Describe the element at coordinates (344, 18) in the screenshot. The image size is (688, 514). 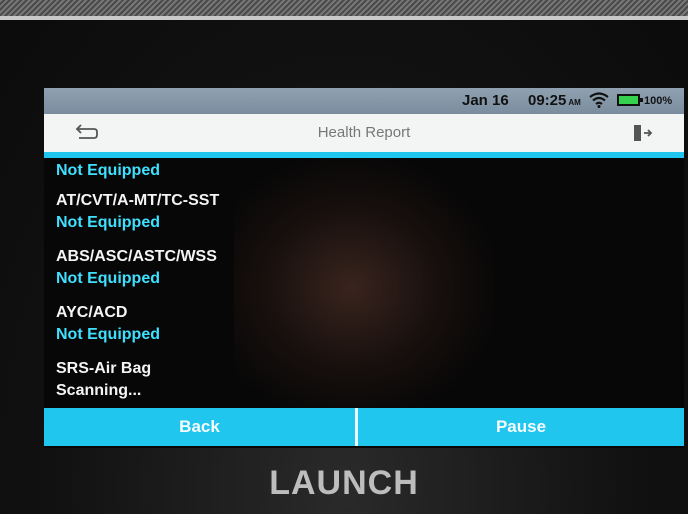
I see `device-top-trim` at that location.